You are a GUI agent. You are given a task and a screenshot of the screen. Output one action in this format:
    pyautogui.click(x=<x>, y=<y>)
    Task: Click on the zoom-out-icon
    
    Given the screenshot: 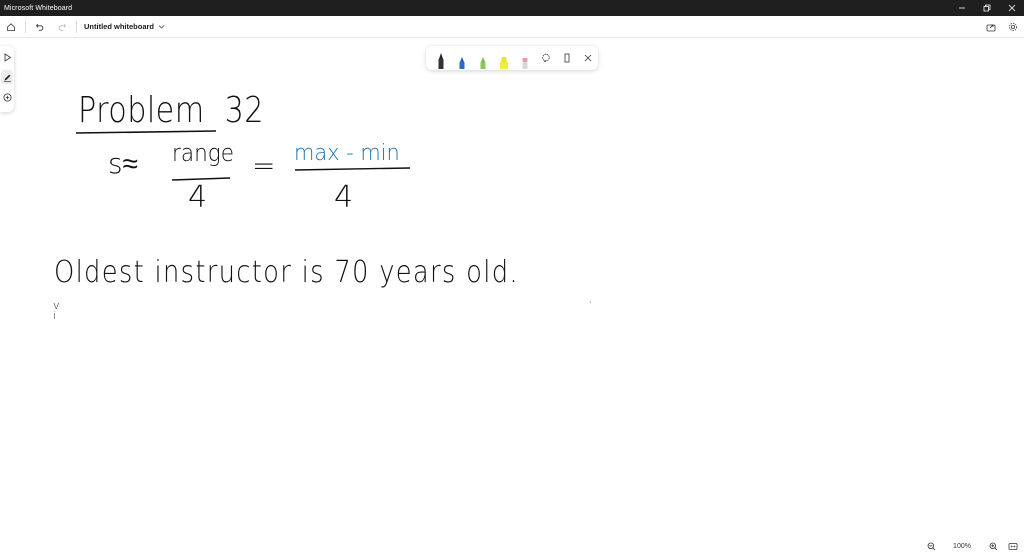 What is the action you would take?
    pyautogui.click(x=931, y=546)
    